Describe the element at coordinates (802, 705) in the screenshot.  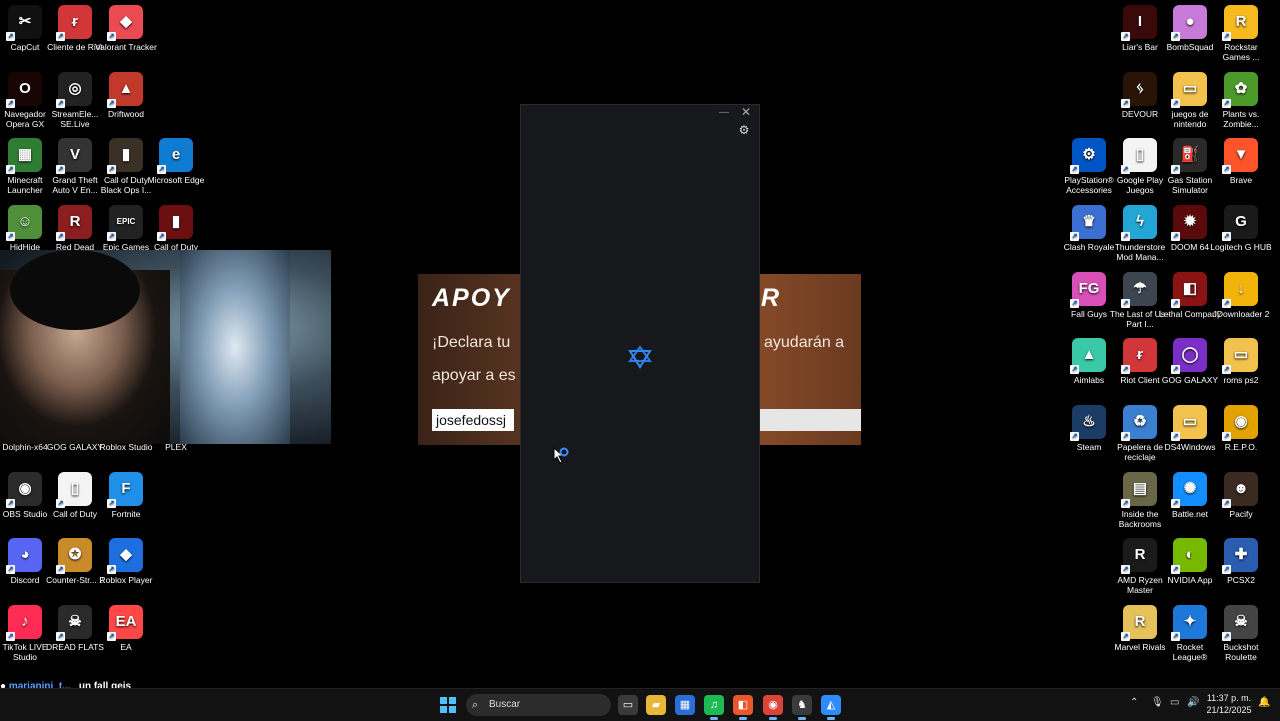
I see `taskbar-app-app-fox: ♞` at that location.